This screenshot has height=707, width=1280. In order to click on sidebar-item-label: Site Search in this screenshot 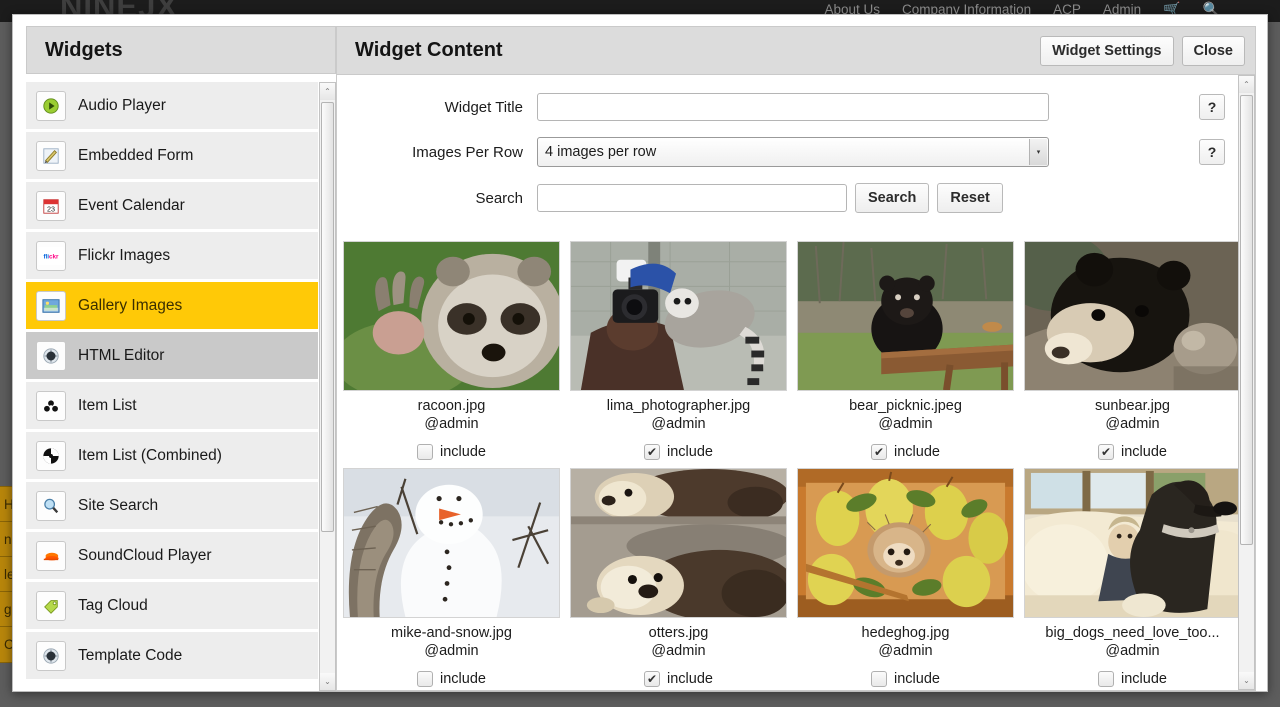, I will do `click(118, 505)`.